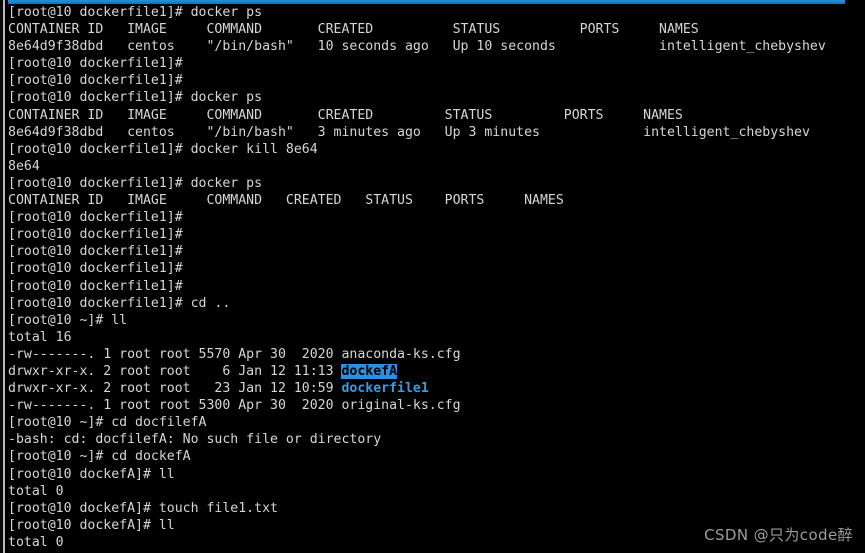  What do you see at coordinates (68, 320) in the screenshot?
I see `terminal-line-text: [root@10 ~]# ll` at bounding box center [68, 320].